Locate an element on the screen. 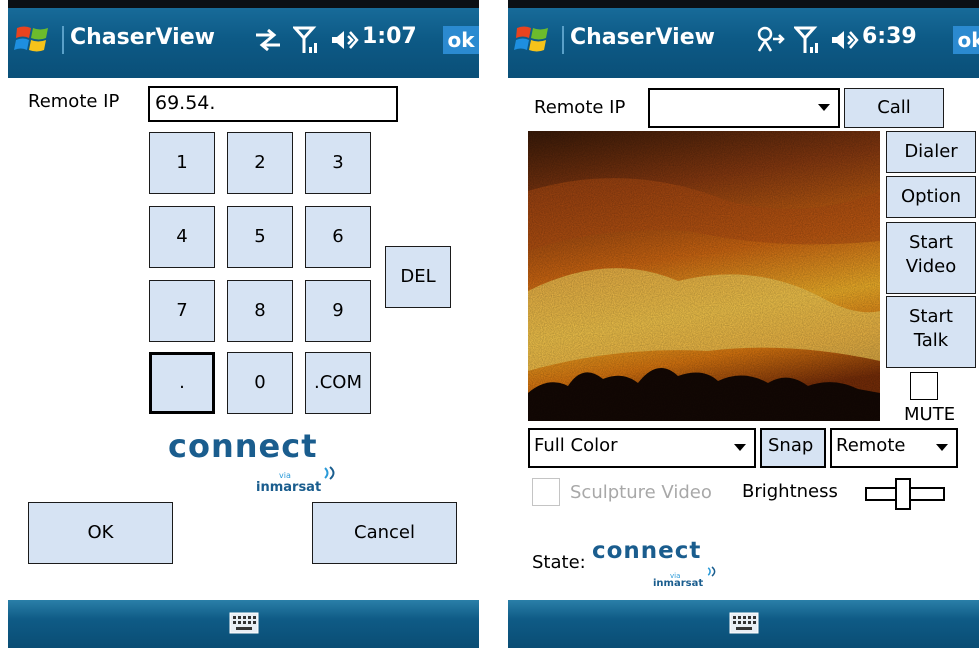 The width and height of the screenshot is (979, 648). state-label: State: is located at coordinates (559, 562).